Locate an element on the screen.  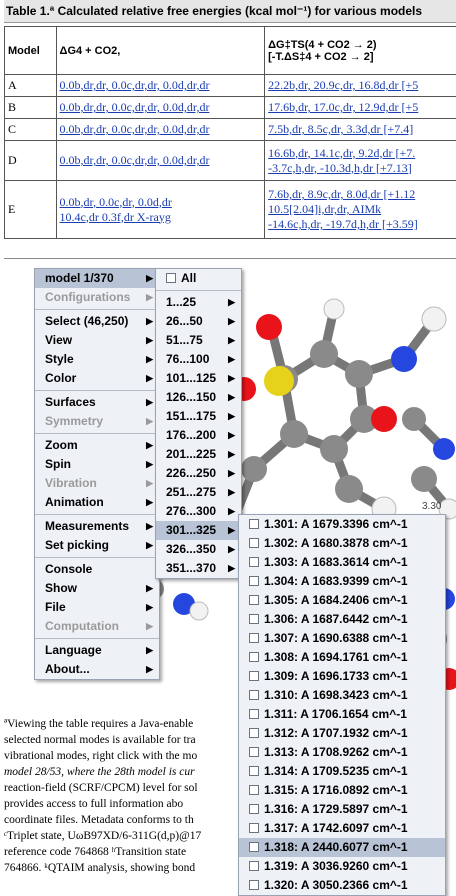
menu-item-label: 226...250 is located at coordinates (191, 473).